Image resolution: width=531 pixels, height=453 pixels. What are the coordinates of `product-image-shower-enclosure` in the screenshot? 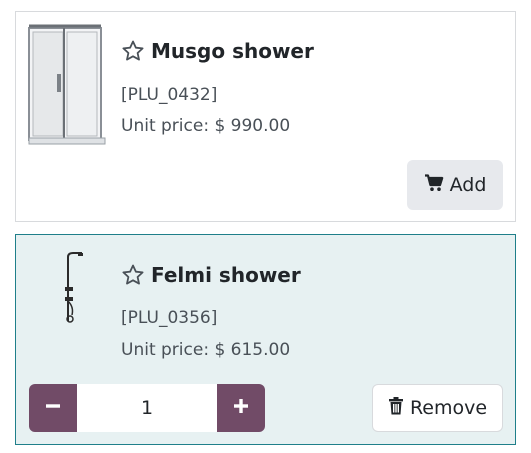 It's located at (67, 85).